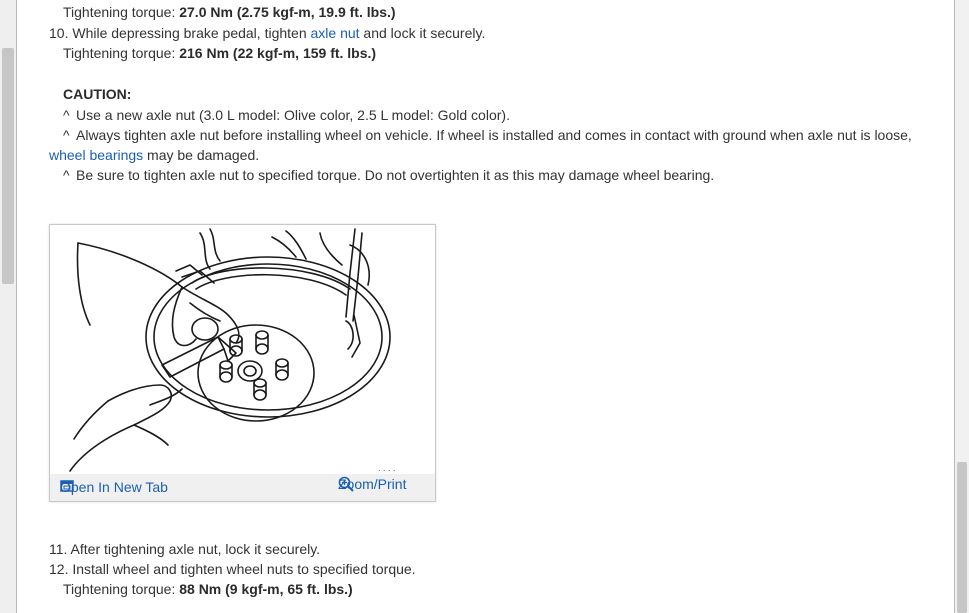  Describe the element at coordinates (8, 306) in the screenshot. I see `left-scrollbar` at that location.